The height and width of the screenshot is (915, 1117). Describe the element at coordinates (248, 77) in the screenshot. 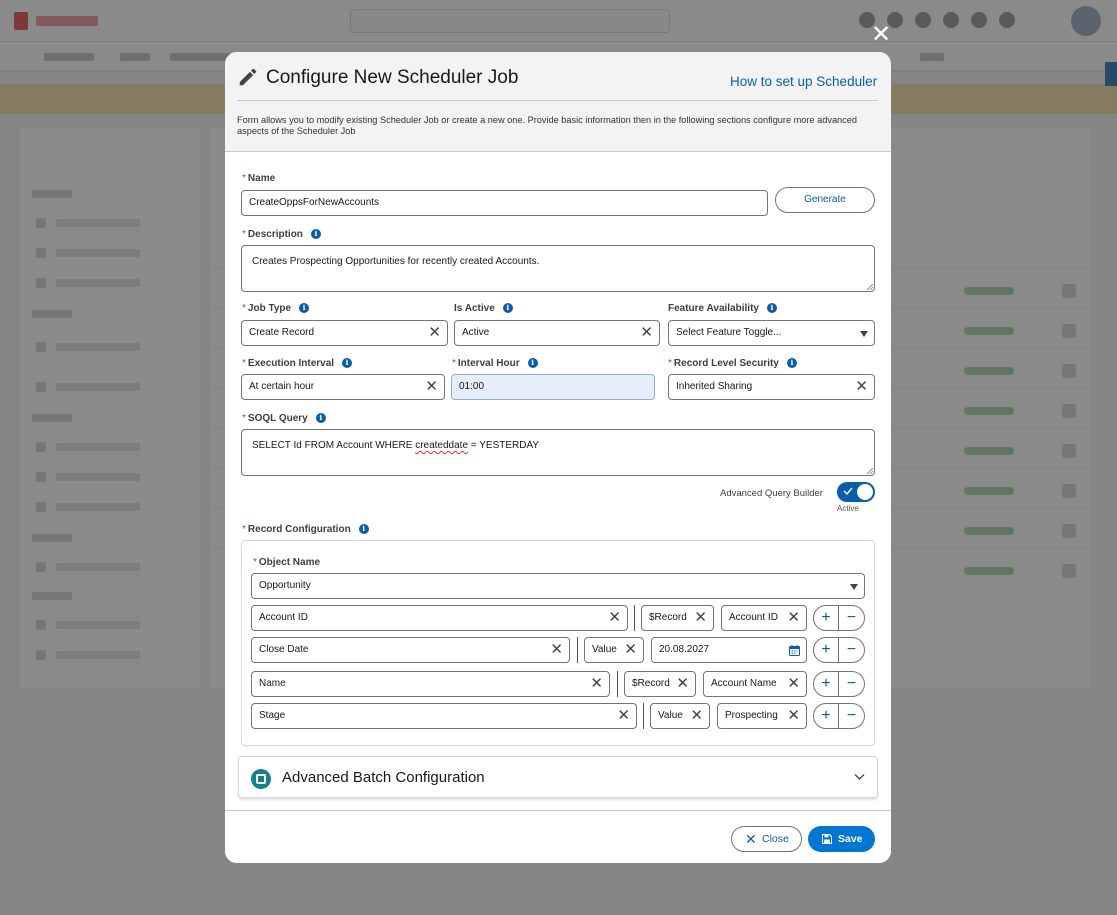

I see `pencil-icon` at that location.